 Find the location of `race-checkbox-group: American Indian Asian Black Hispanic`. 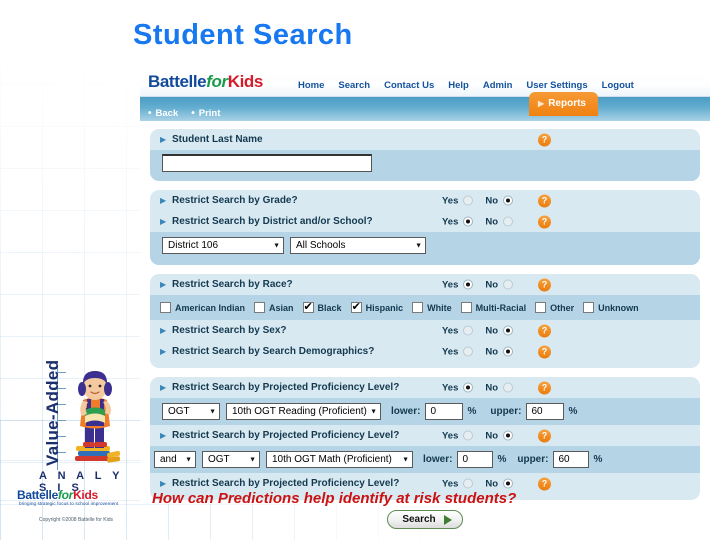

race-checkbox-group: American Indian Asian Black Hispanic is located at coordinates (404, 307).